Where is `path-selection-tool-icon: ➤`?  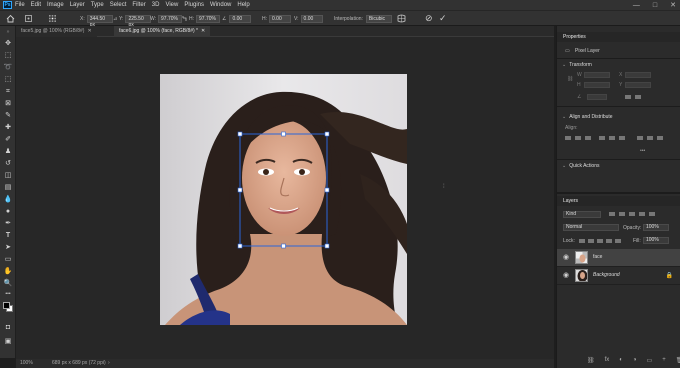
path-selection-tool-icon: ➤ is located at coordinates (8, 247).